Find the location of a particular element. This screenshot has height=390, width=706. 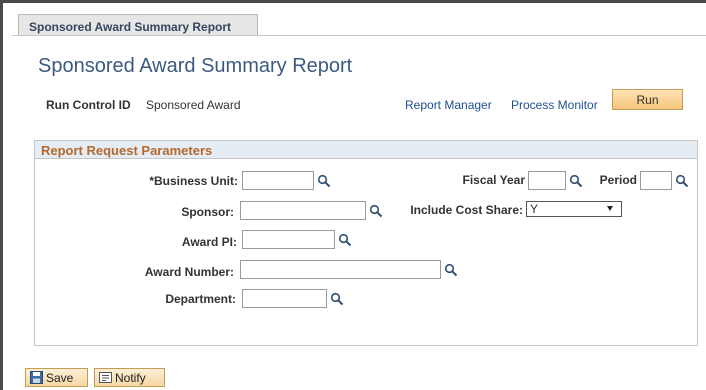

page-title: Sponsored Award Summary Report is located at coordinates (195, 66).